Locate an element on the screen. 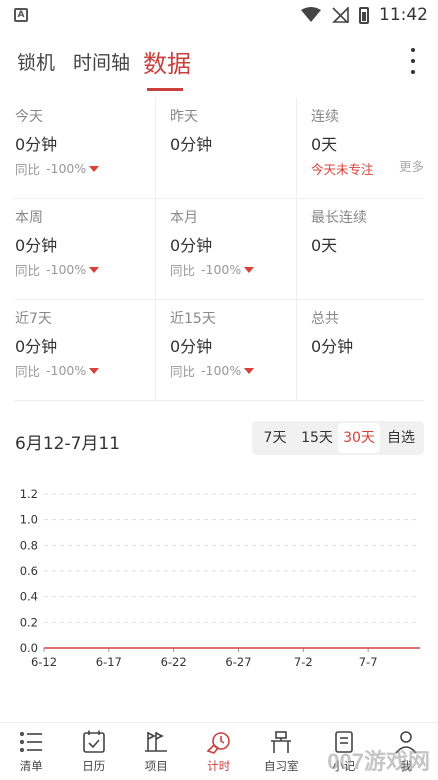 The height and width of the screenshot is (780, 438). no-signal-icon is located at coordinates (340, 15).